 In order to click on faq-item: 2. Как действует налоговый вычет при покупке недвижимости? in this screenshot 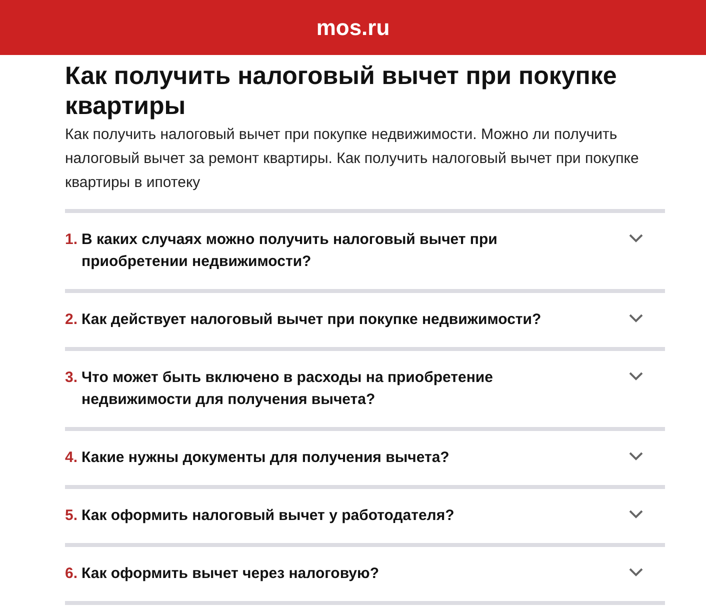, I will do `click(365, 322)`.